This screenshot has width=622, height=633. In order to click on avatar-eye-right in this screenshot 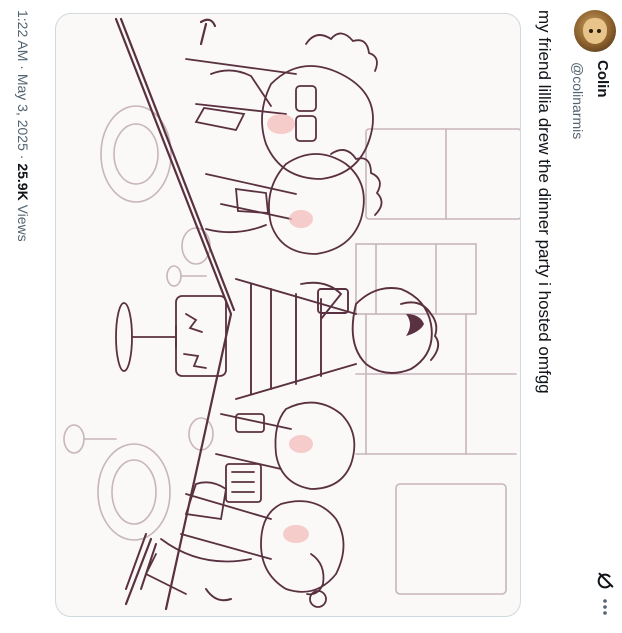, I will do `click(599, 31)`.